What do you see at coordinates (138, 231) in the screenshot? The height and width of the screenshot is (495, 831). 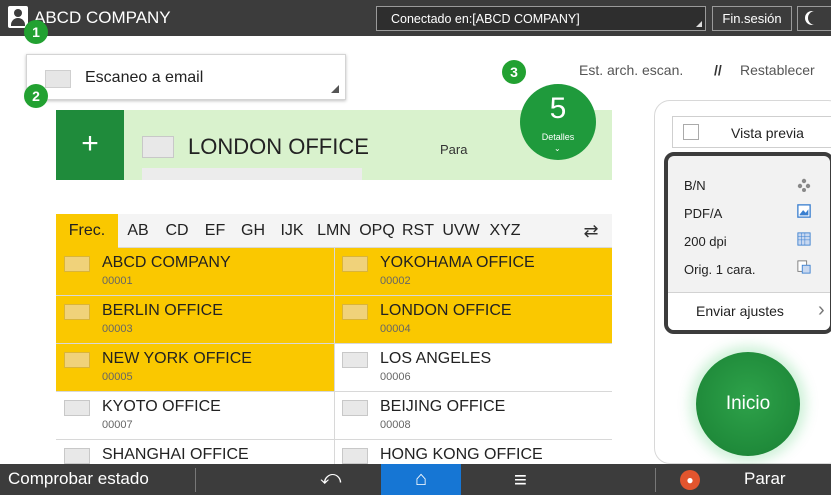 I see `tab-ab: AB` at bounding box center [138, 231].